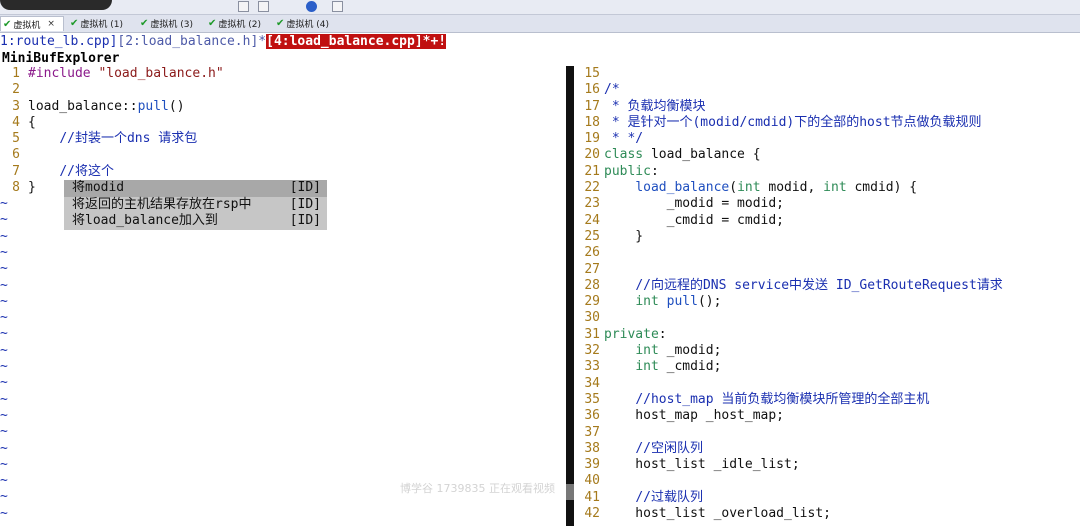 The width and height of the screenshot is (1080, 526). What do you see at coordinates (791, 416) in the screenshot?
I see `code-line: 36 host_map _host_map;` at bounding box center [791, 416].